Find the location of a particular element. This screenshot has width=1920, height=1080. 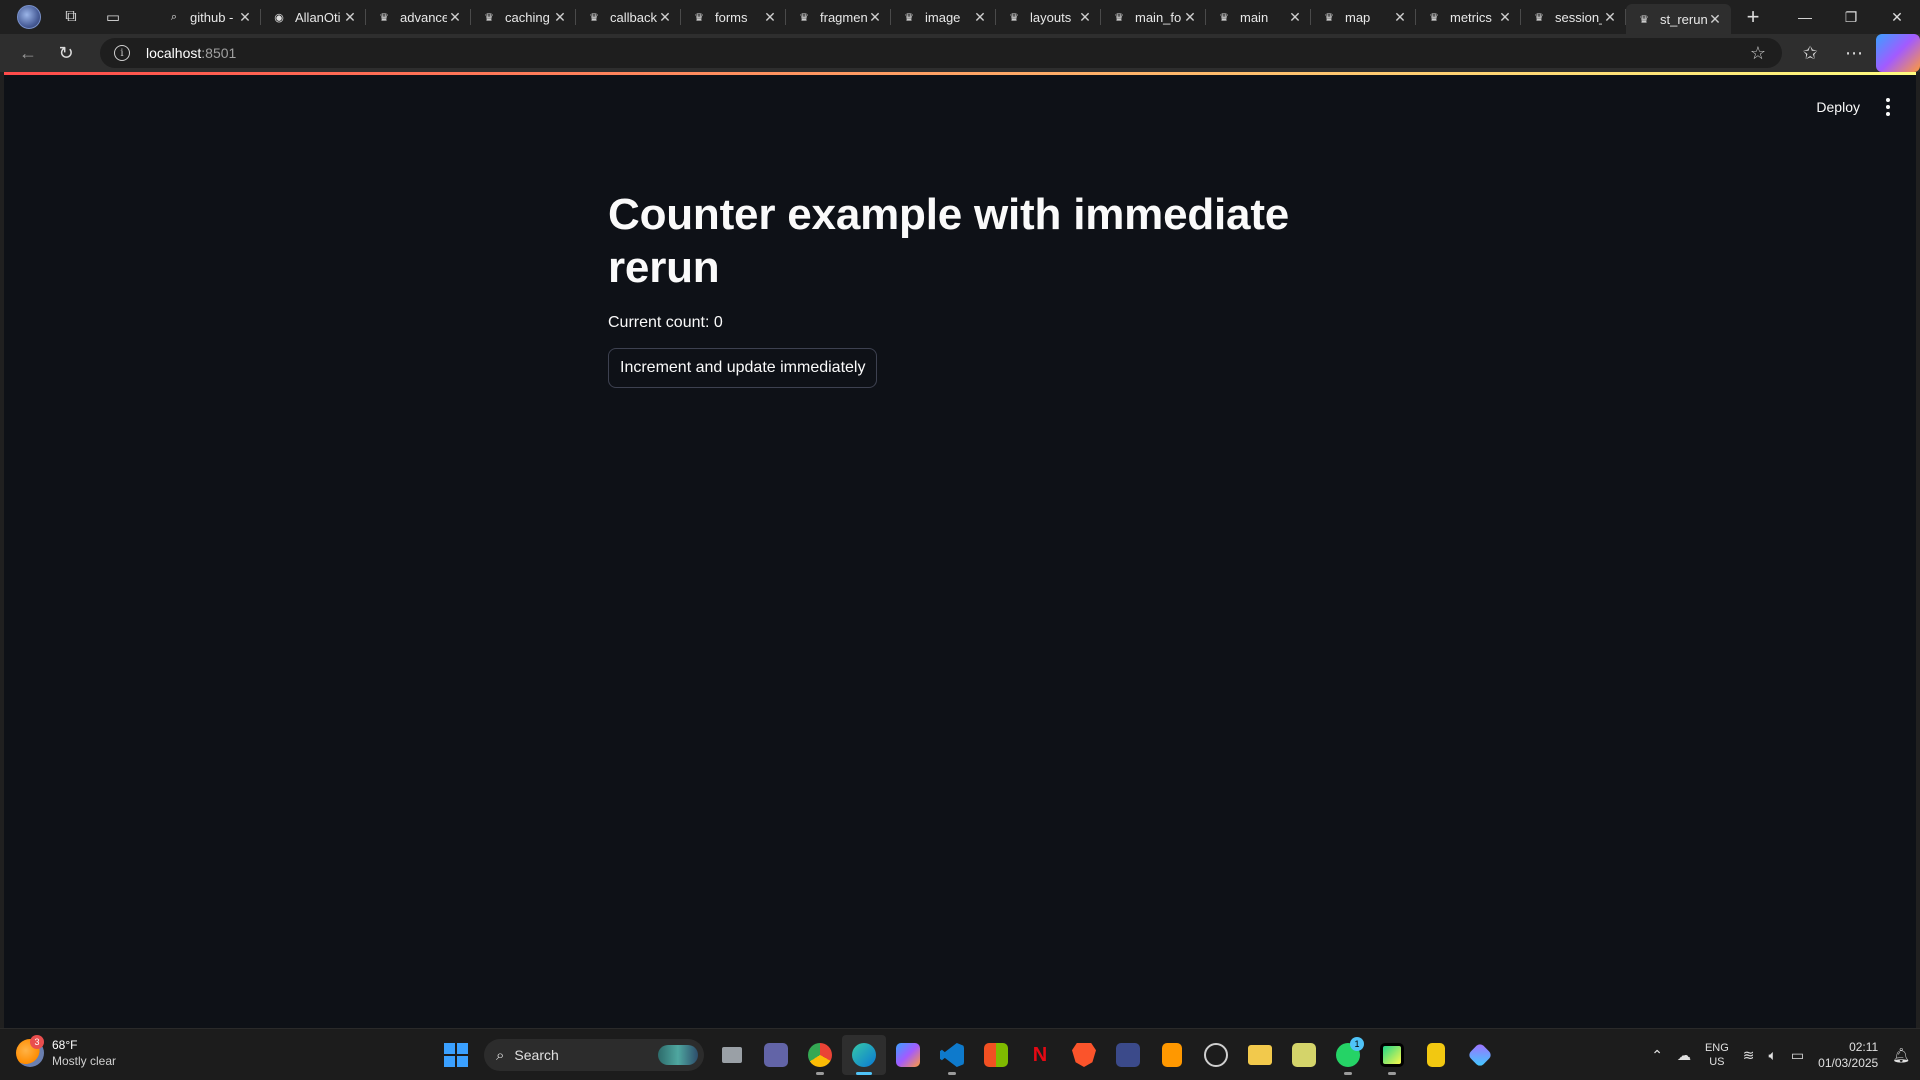

task-view-button is located at coordinates (732, 1055).